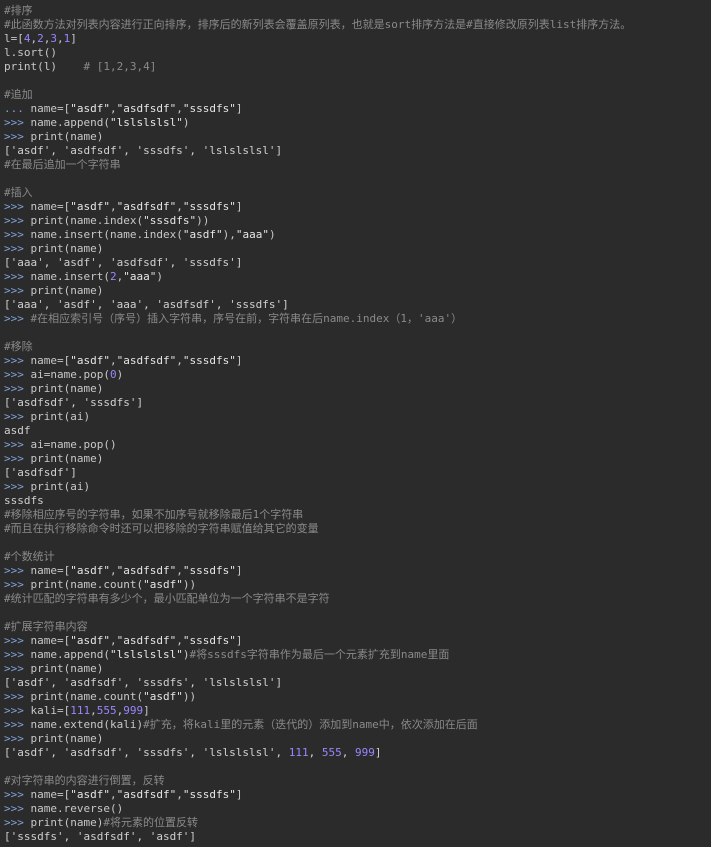  I want to click on code-line: l=[4,2,3,1], so click(357, 39).